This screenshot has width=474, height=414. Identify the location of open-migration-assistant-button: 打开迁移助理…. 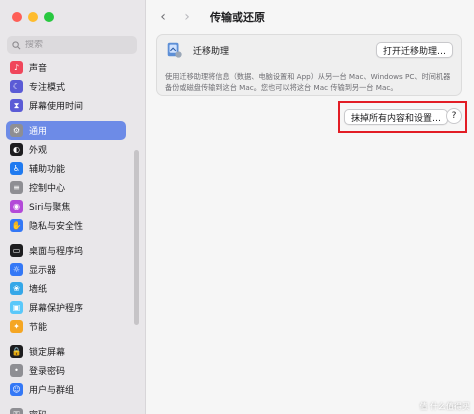
(414, 50).